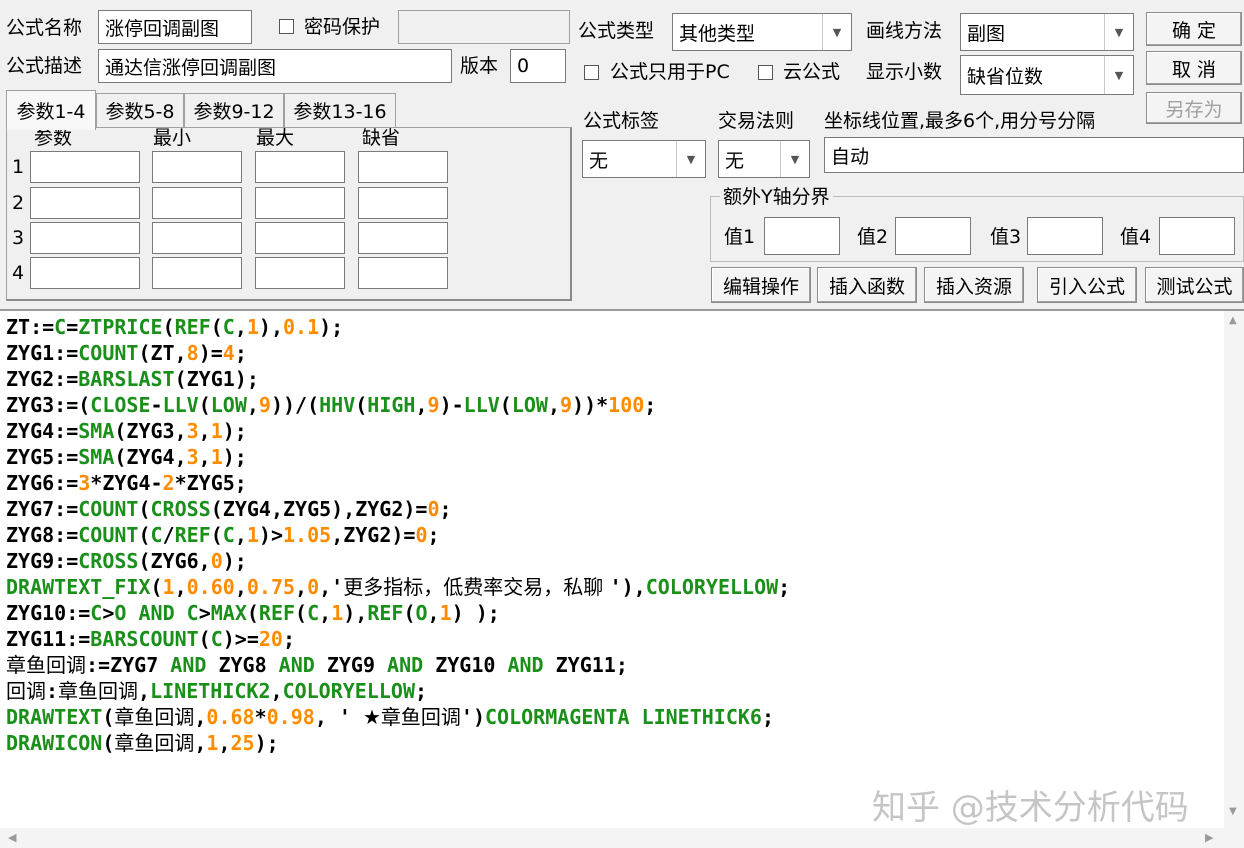 The width and height of the screenshot is (1244, 848). I want to click on code-line: ZYG6:=3*ZYG4-2*ZYG5;, so click(398, 483).